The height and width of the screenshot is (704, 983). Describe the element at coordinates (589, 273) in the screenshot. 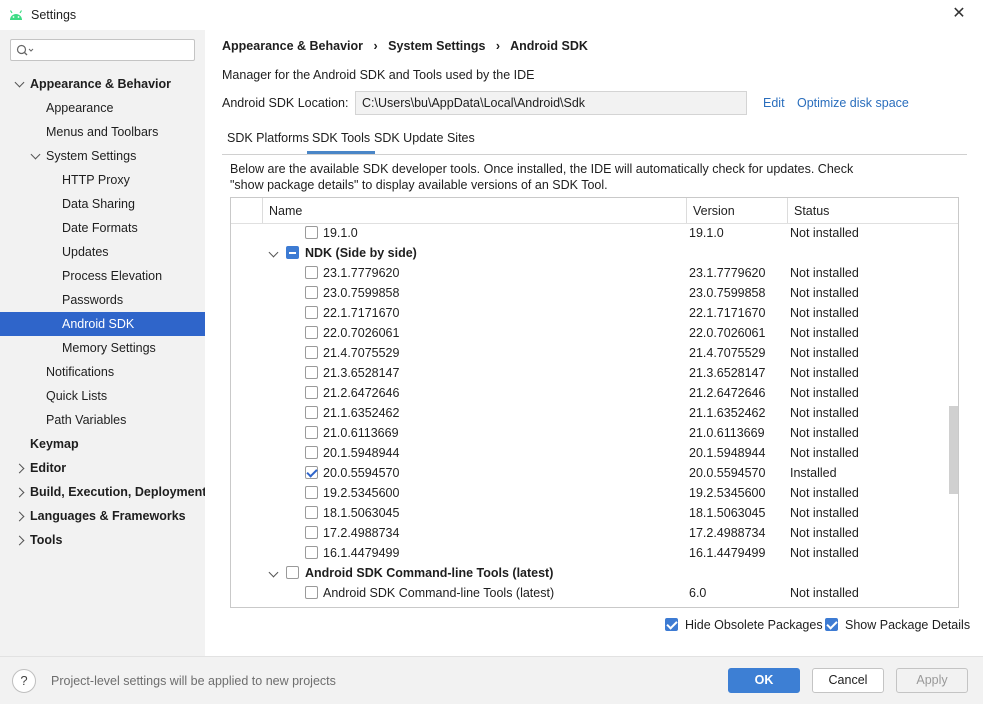

I see `table-row: 23.1.7779620 23.1.7779620 Not installed` at that location.